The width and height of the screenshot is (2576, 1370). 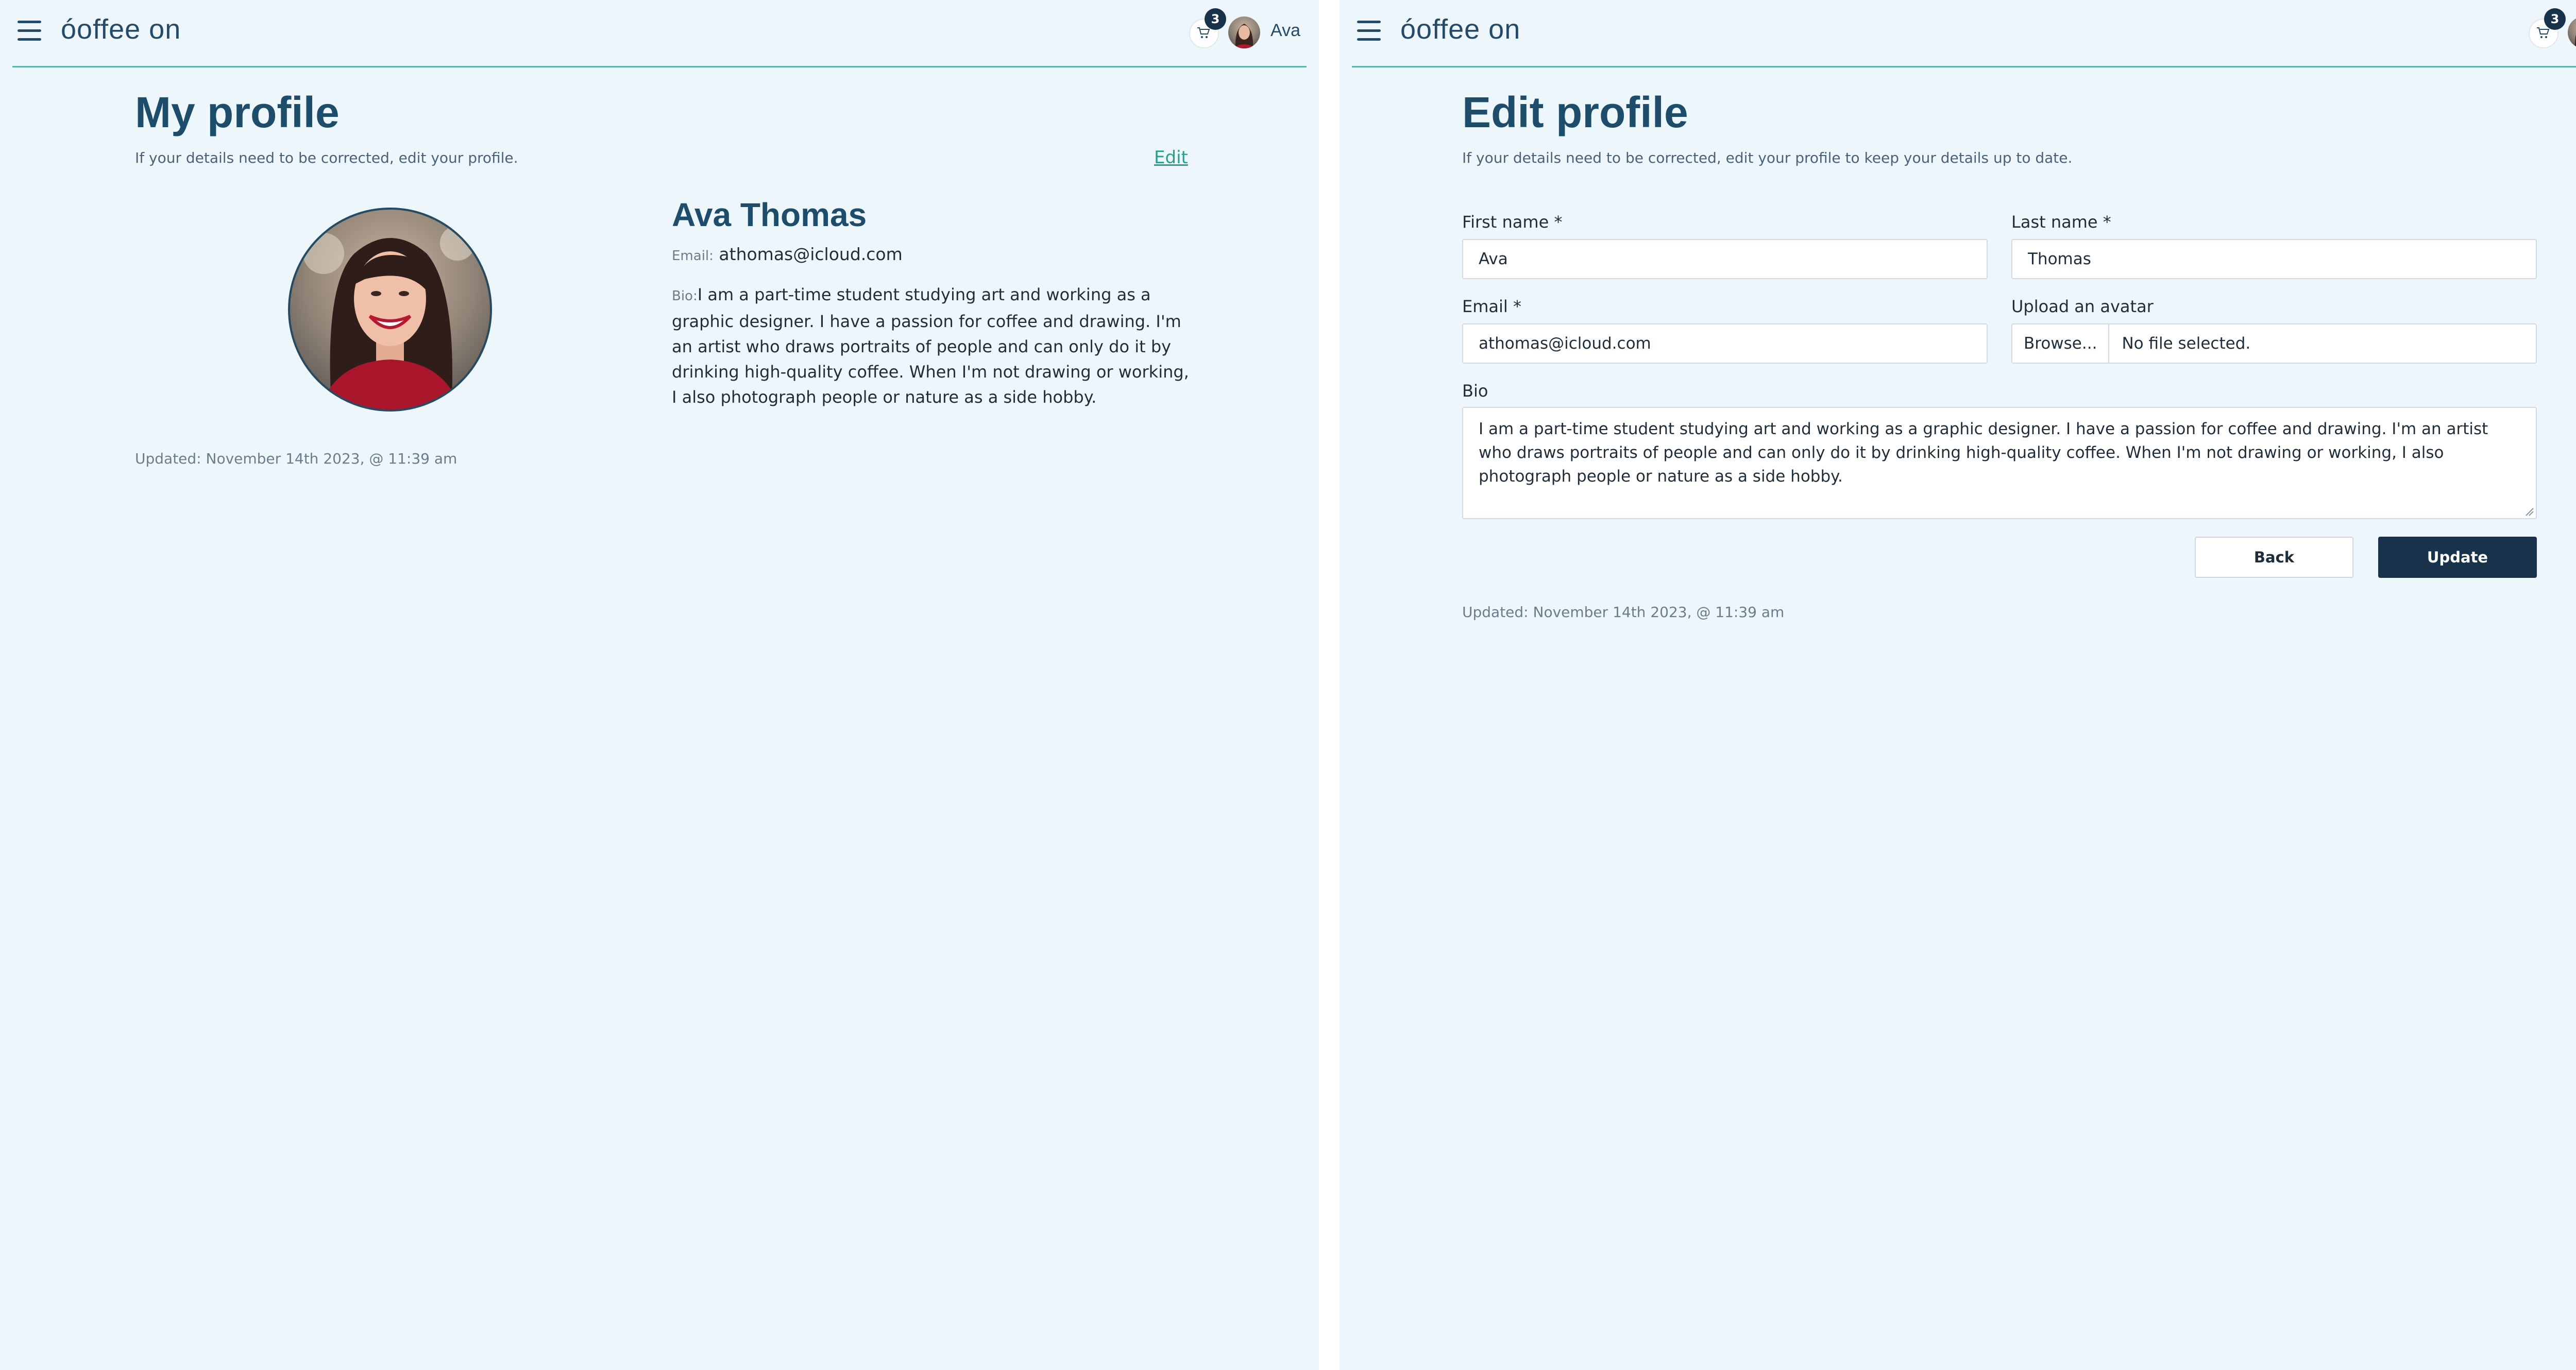 What do you see at coordinates (1575, 112) in the screenshot?
I see `page-title: Edit profile` at bounding box center [1575, 112].